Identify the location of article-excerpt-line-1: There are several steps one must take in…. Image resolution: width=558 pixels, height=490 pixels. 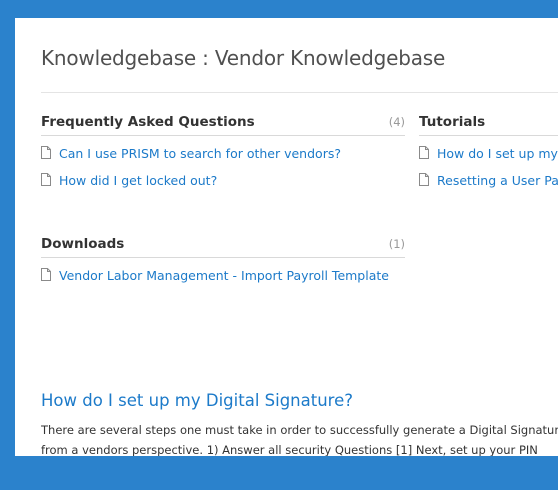
(299, 430).